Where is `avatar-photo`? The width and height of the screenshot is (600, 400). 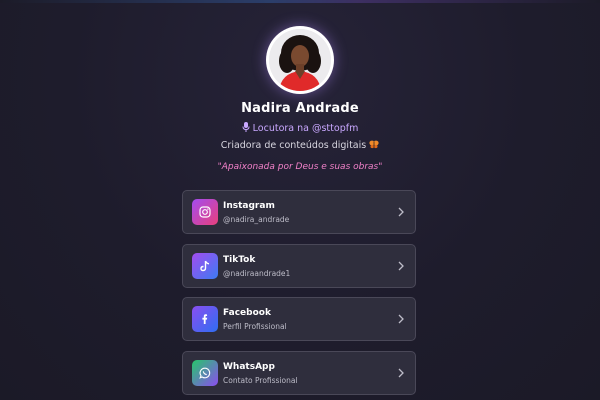
avatar-photo is located at coordinates (300, 60).